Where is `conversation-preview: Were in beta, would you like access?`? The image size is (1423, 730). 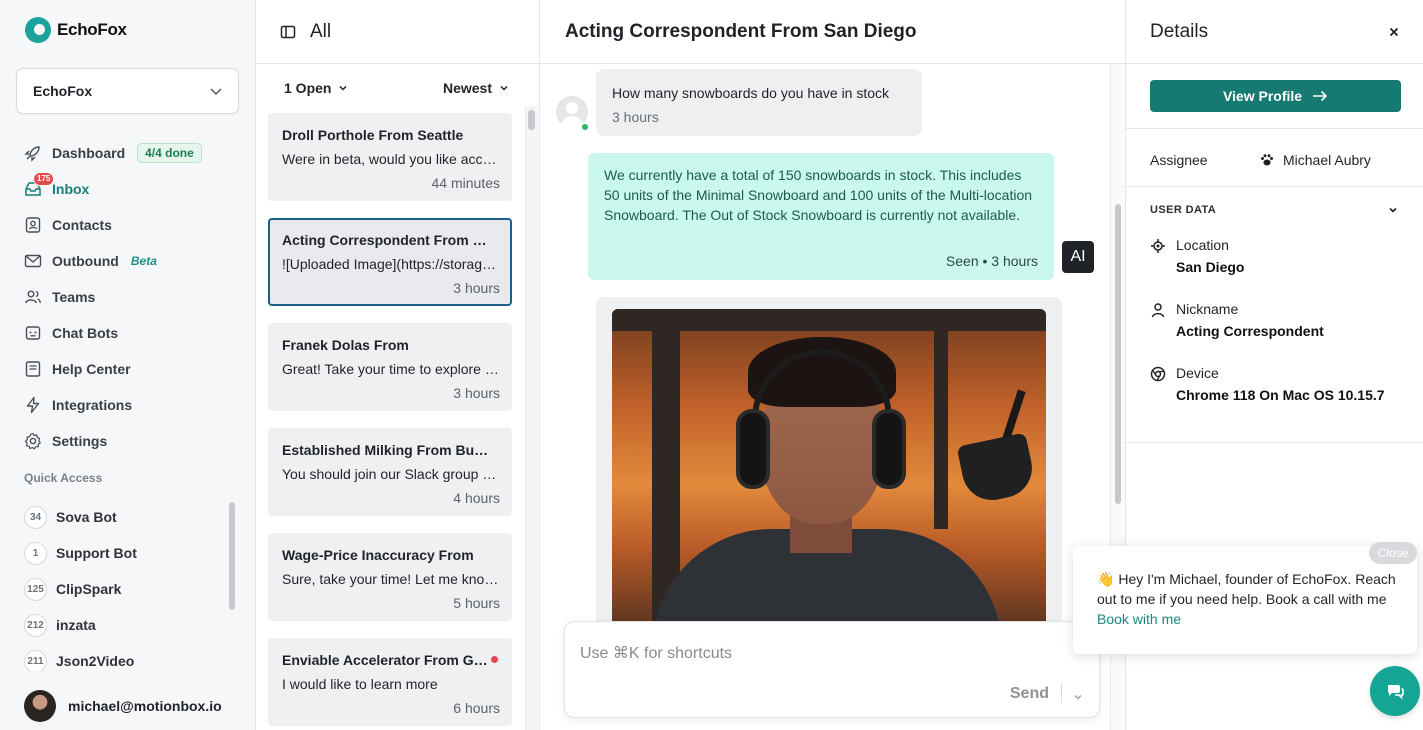 conversation-preview: Were in beta, would you like access? is located at coordinates (391, 159).